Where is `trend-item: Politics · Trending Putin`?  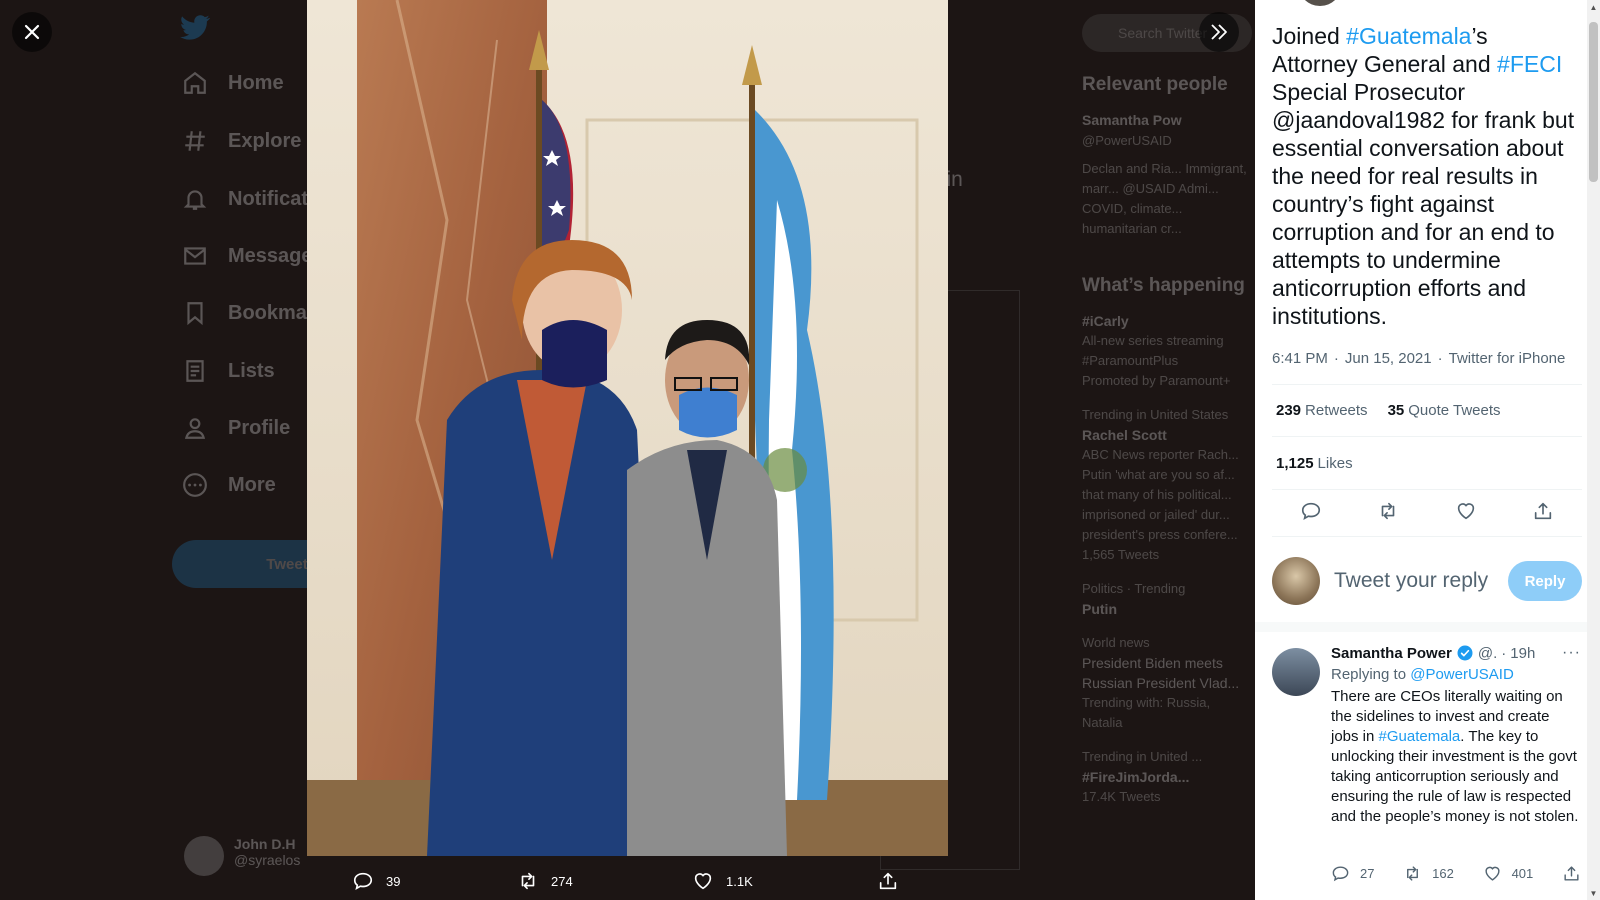 trend-item: Politics · Trending Putin is located at coordinates (1167, 599).